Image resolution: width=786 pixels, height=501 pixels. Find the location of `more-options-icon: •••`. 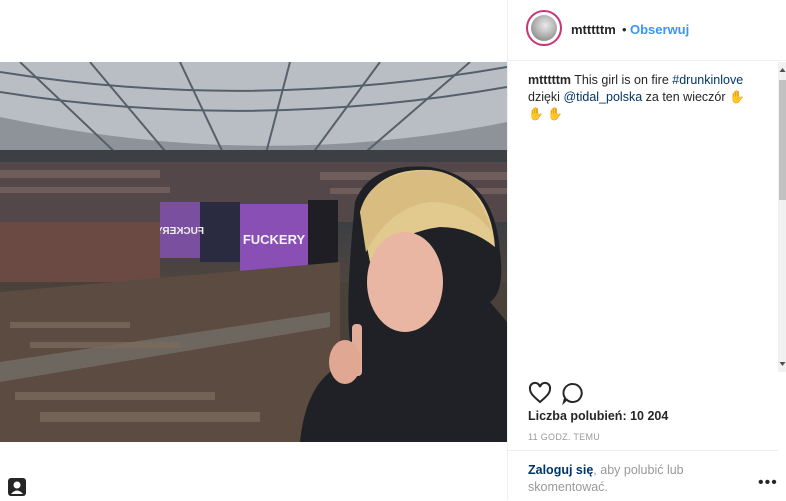

more-options-icon: ••• is located at coordinates (768, 483).